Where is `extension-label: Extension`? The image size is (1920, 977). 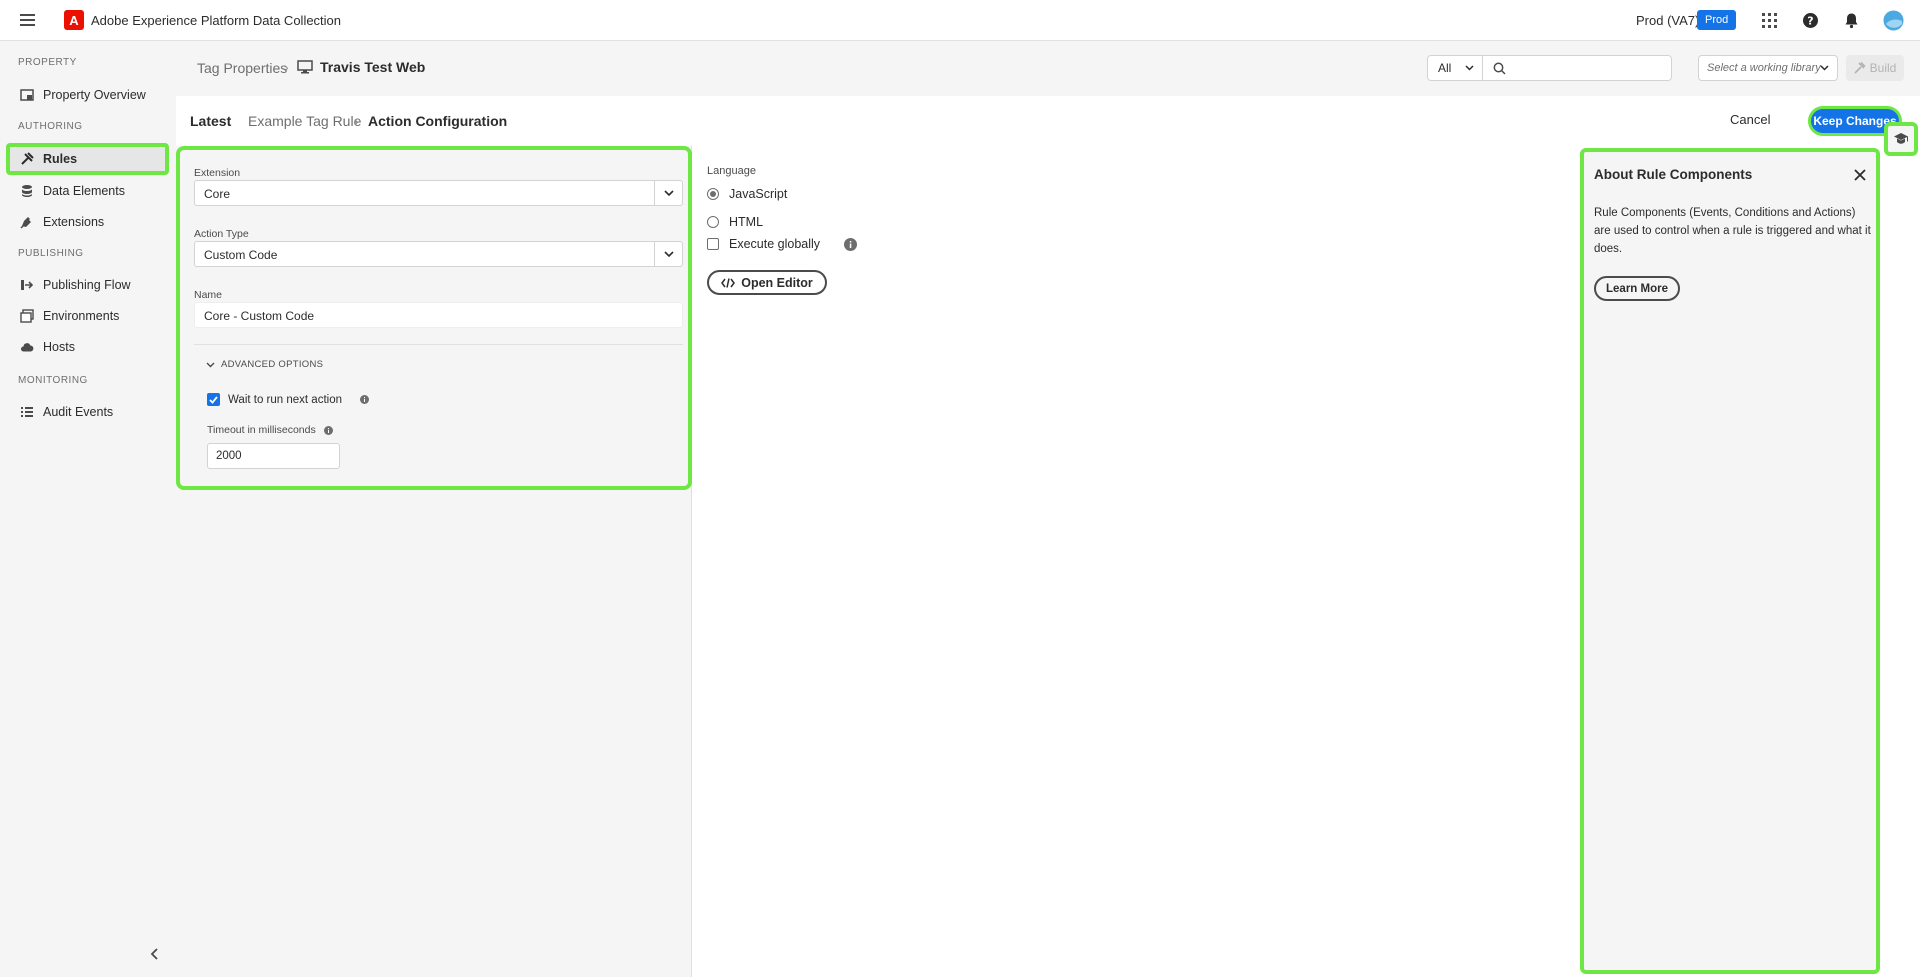
extension-label: Extension is located at coordinates (217, 173).